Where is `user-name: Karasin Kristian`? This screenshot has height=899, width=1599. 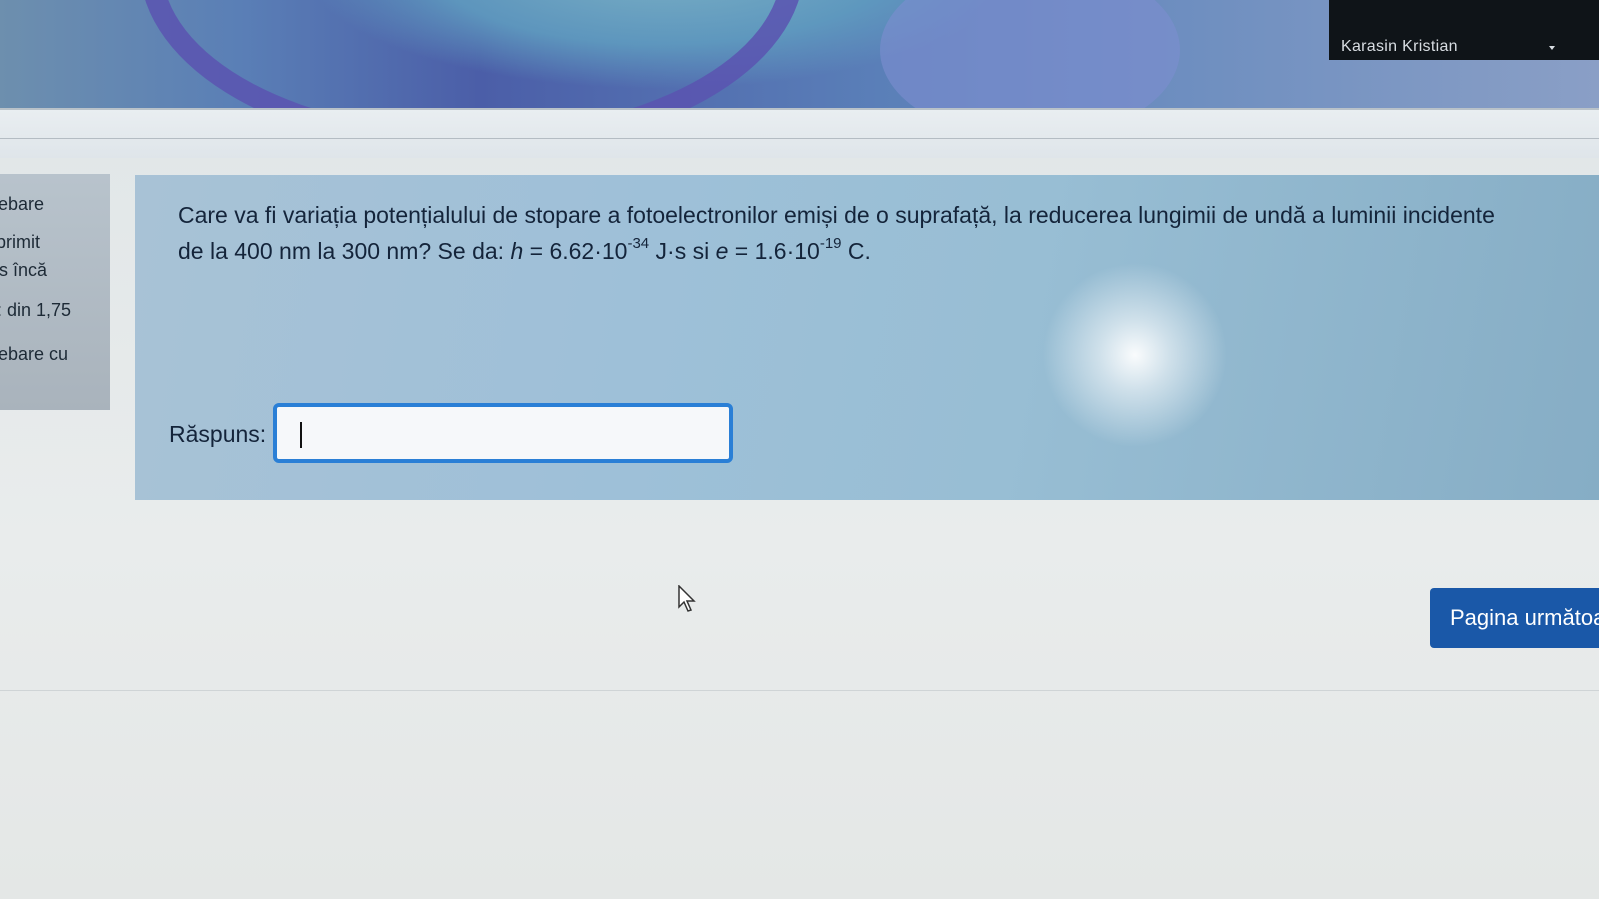 user-name: Karasin Kristian is located at coordinates (1399, 47).